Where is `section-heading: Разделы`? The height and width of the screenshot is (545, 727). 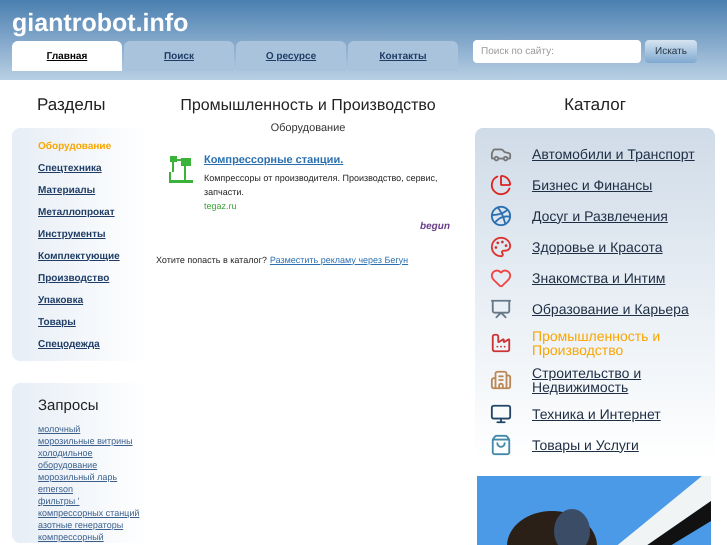
section-heading: Разделы is located at coordinates (71, 105).